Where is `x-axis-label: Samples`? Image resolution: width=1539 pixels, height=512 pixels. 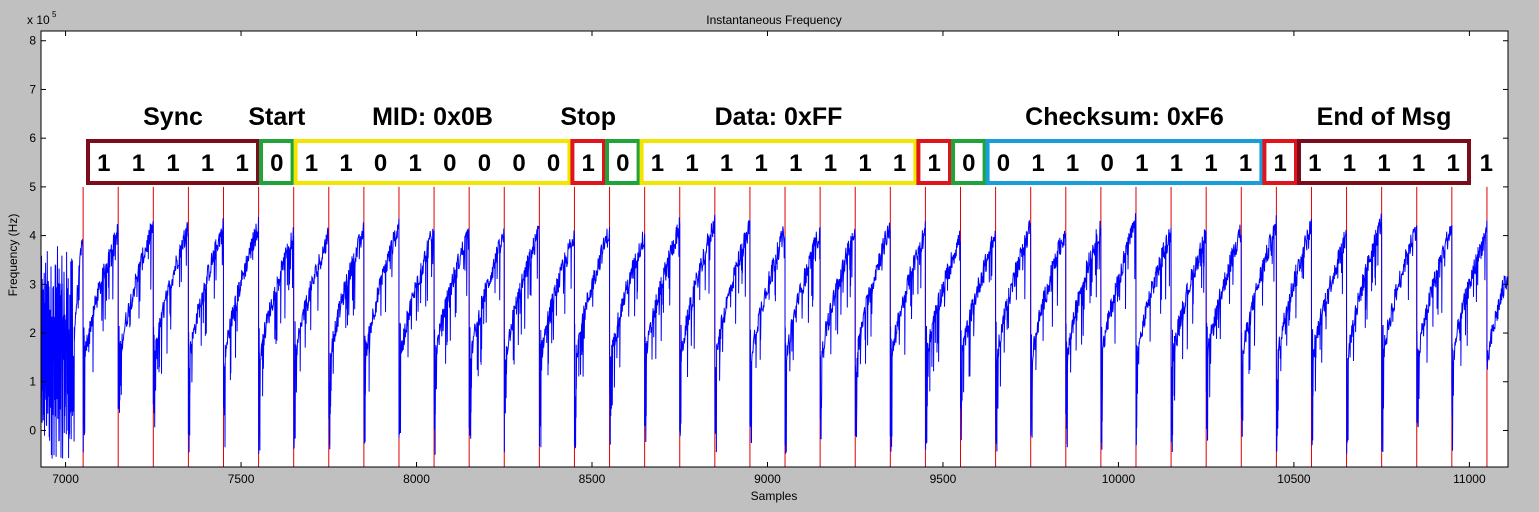 x-axis-label: Samples is located at coordinates (774, 496).